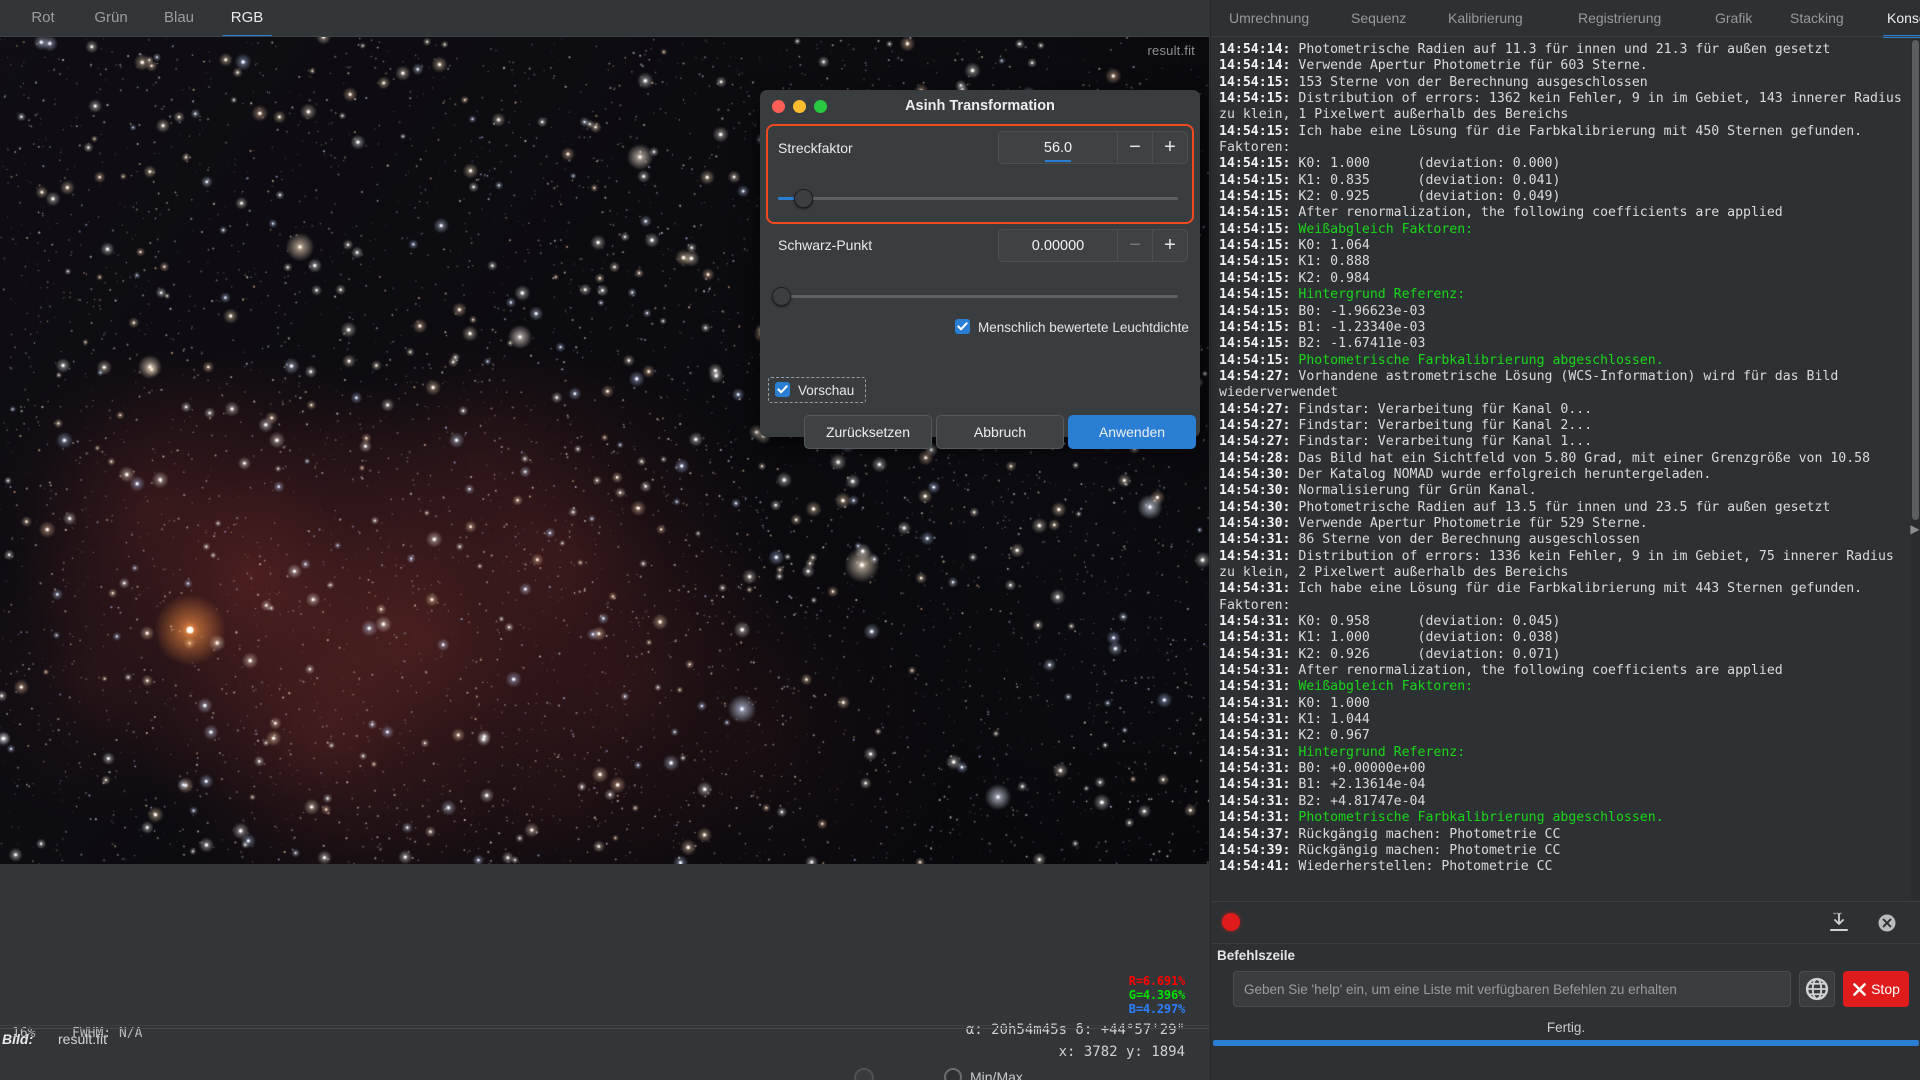  I want to click on channel-tab-label: Rot, so click(43, 17).